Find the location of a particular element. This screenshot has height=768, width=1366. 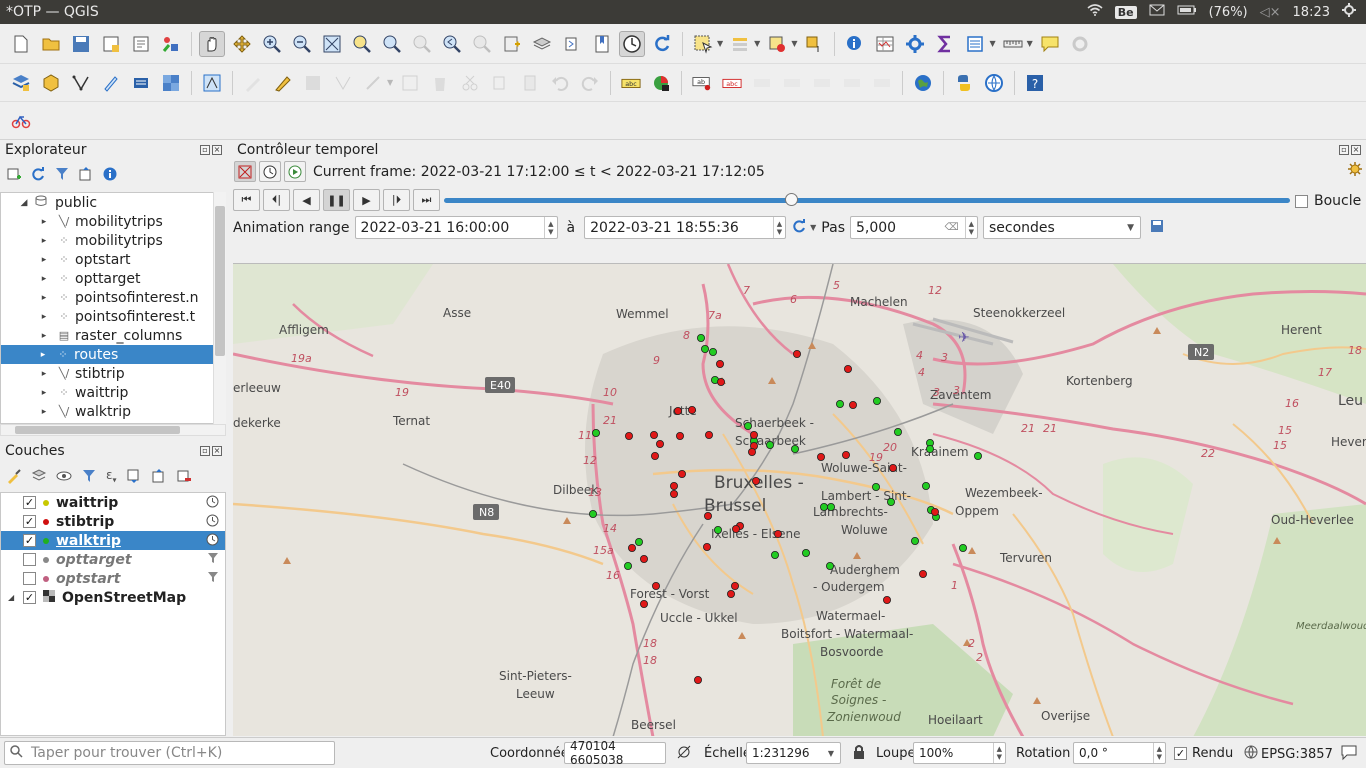

browser-vertical-scrollbar is located at coordinates (219, 308).